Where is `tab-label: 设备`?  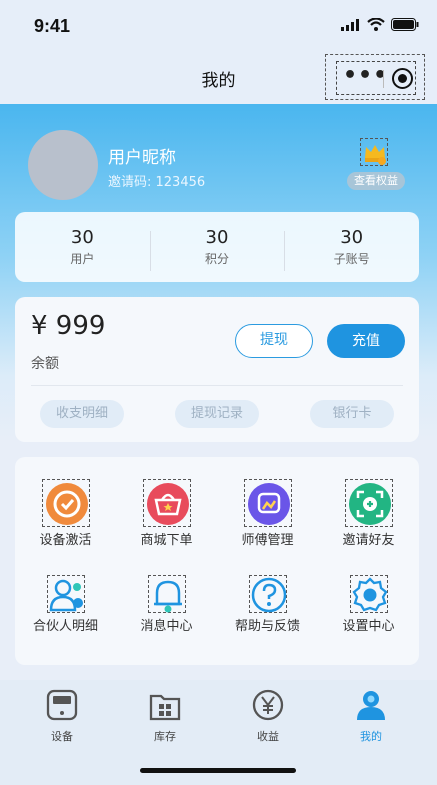 tab-label: 设备 is located at coordinates (62, 736).